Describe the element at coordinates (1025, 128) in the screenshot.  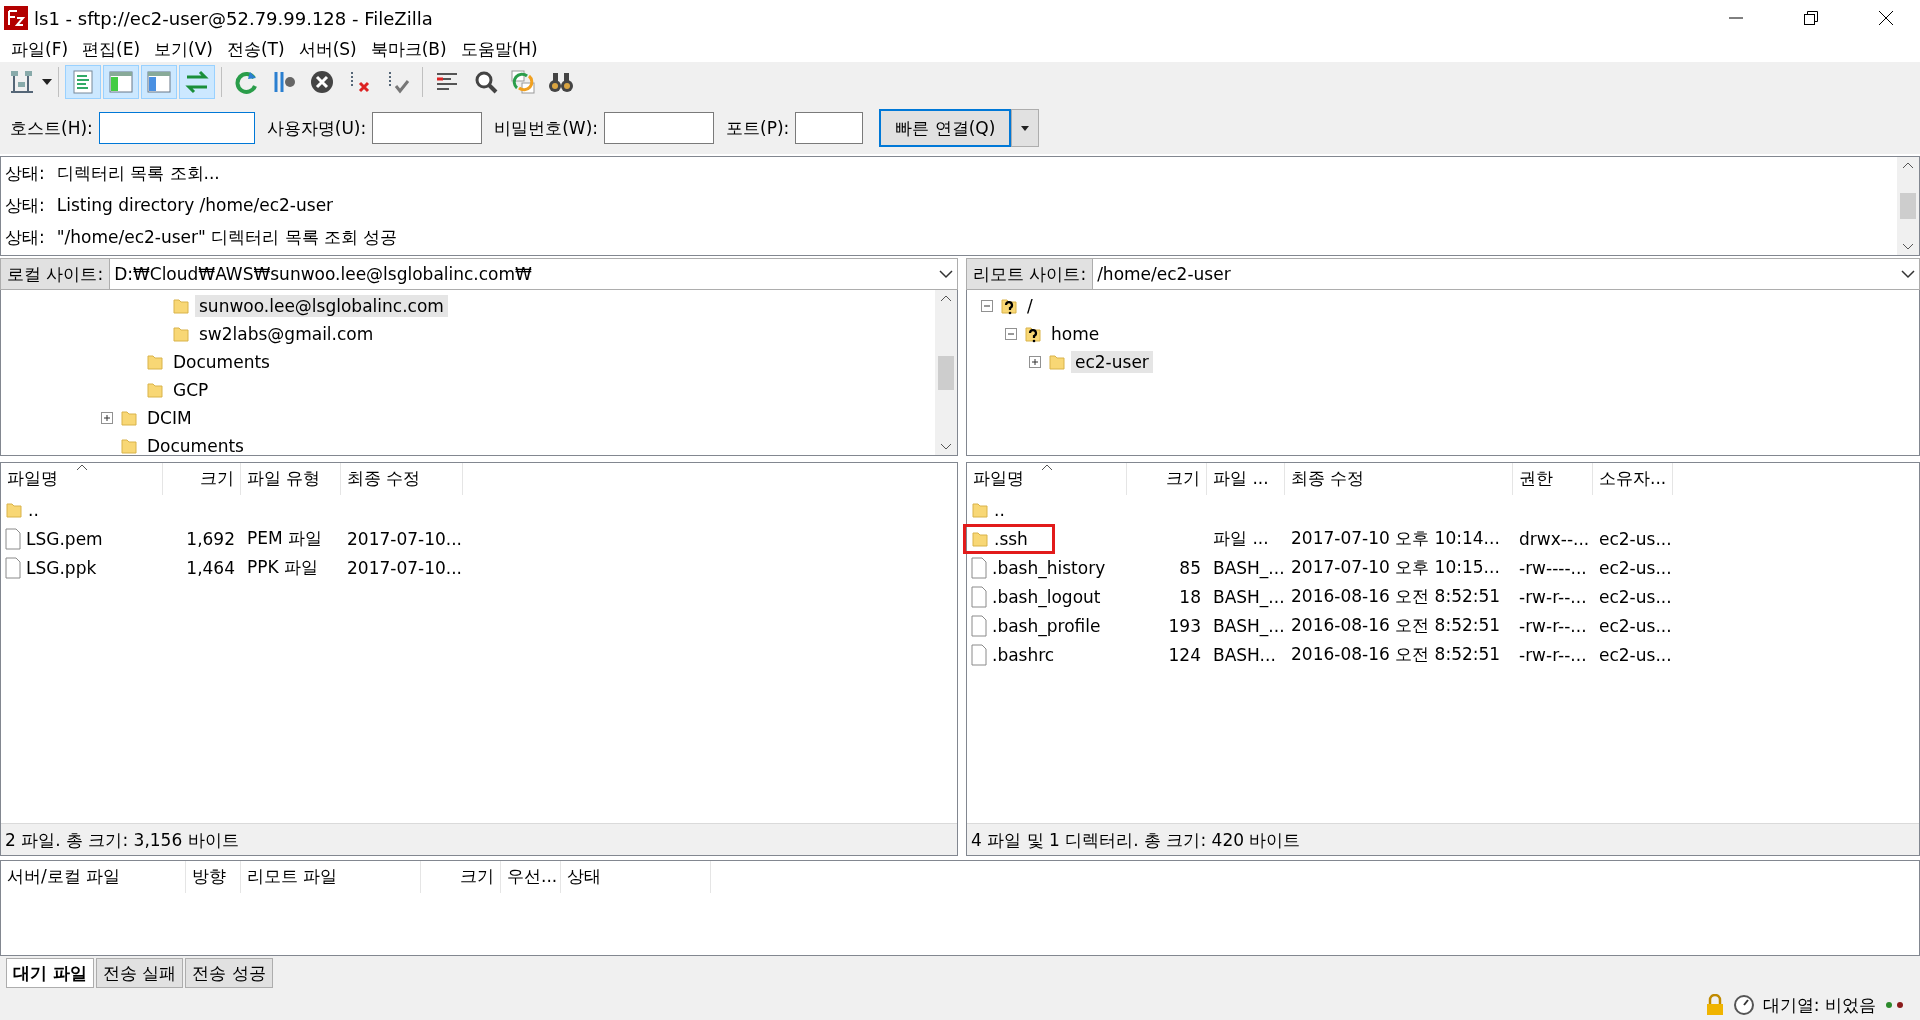
I see `caret-icon` at that location.